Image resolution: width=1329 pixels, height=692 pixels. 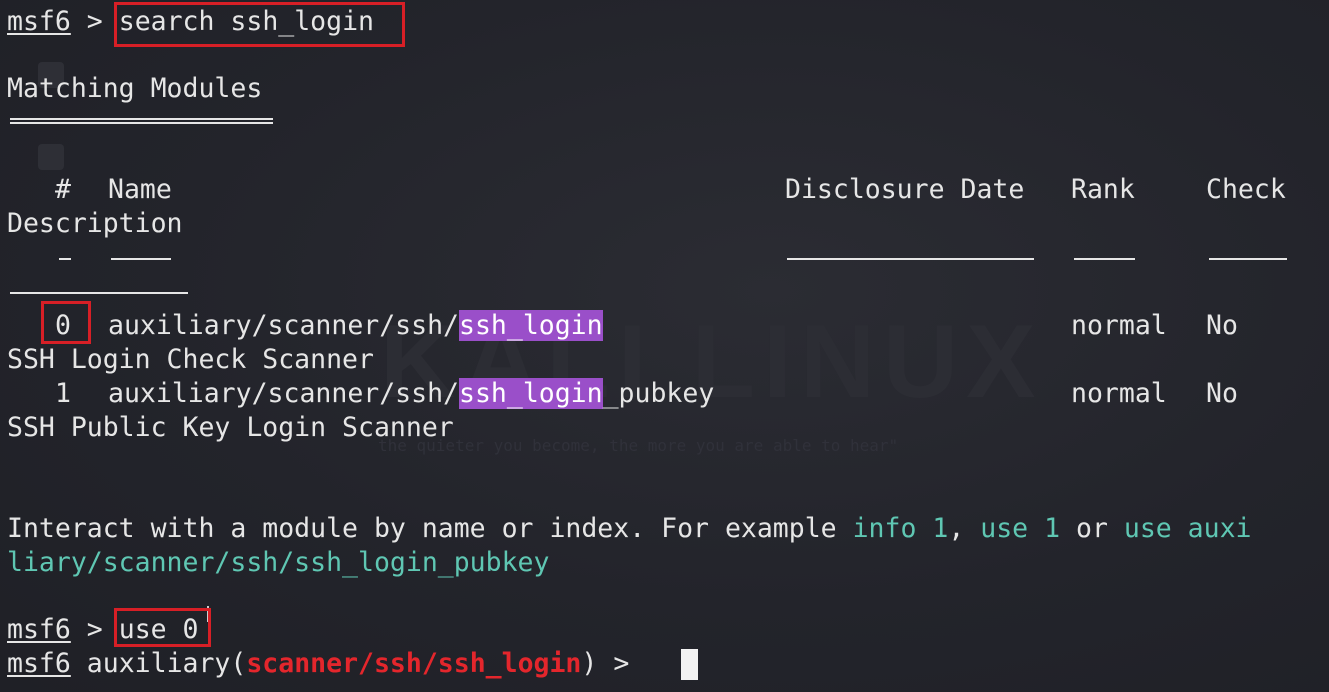 I want to click on prompt3-module-name: scanner/ssh/ssh_login, so click(x=414, y=663).